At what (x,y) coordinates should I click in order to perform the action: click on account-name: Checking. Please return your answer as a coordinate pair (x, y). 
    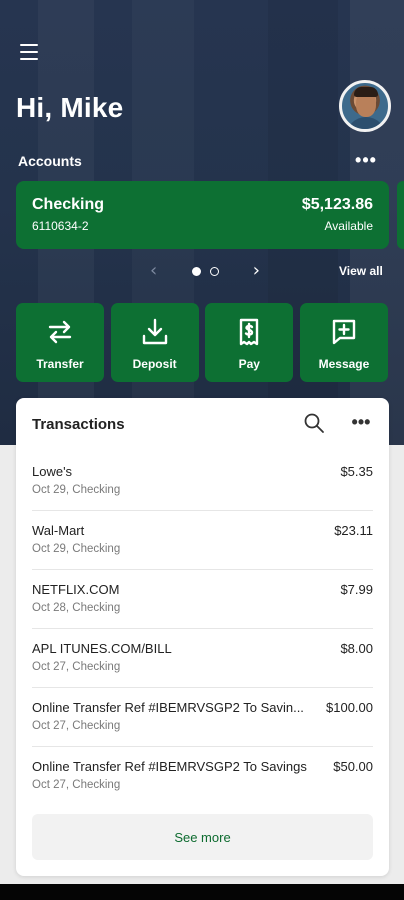
    Looking at the image, I should click on (68, 204).